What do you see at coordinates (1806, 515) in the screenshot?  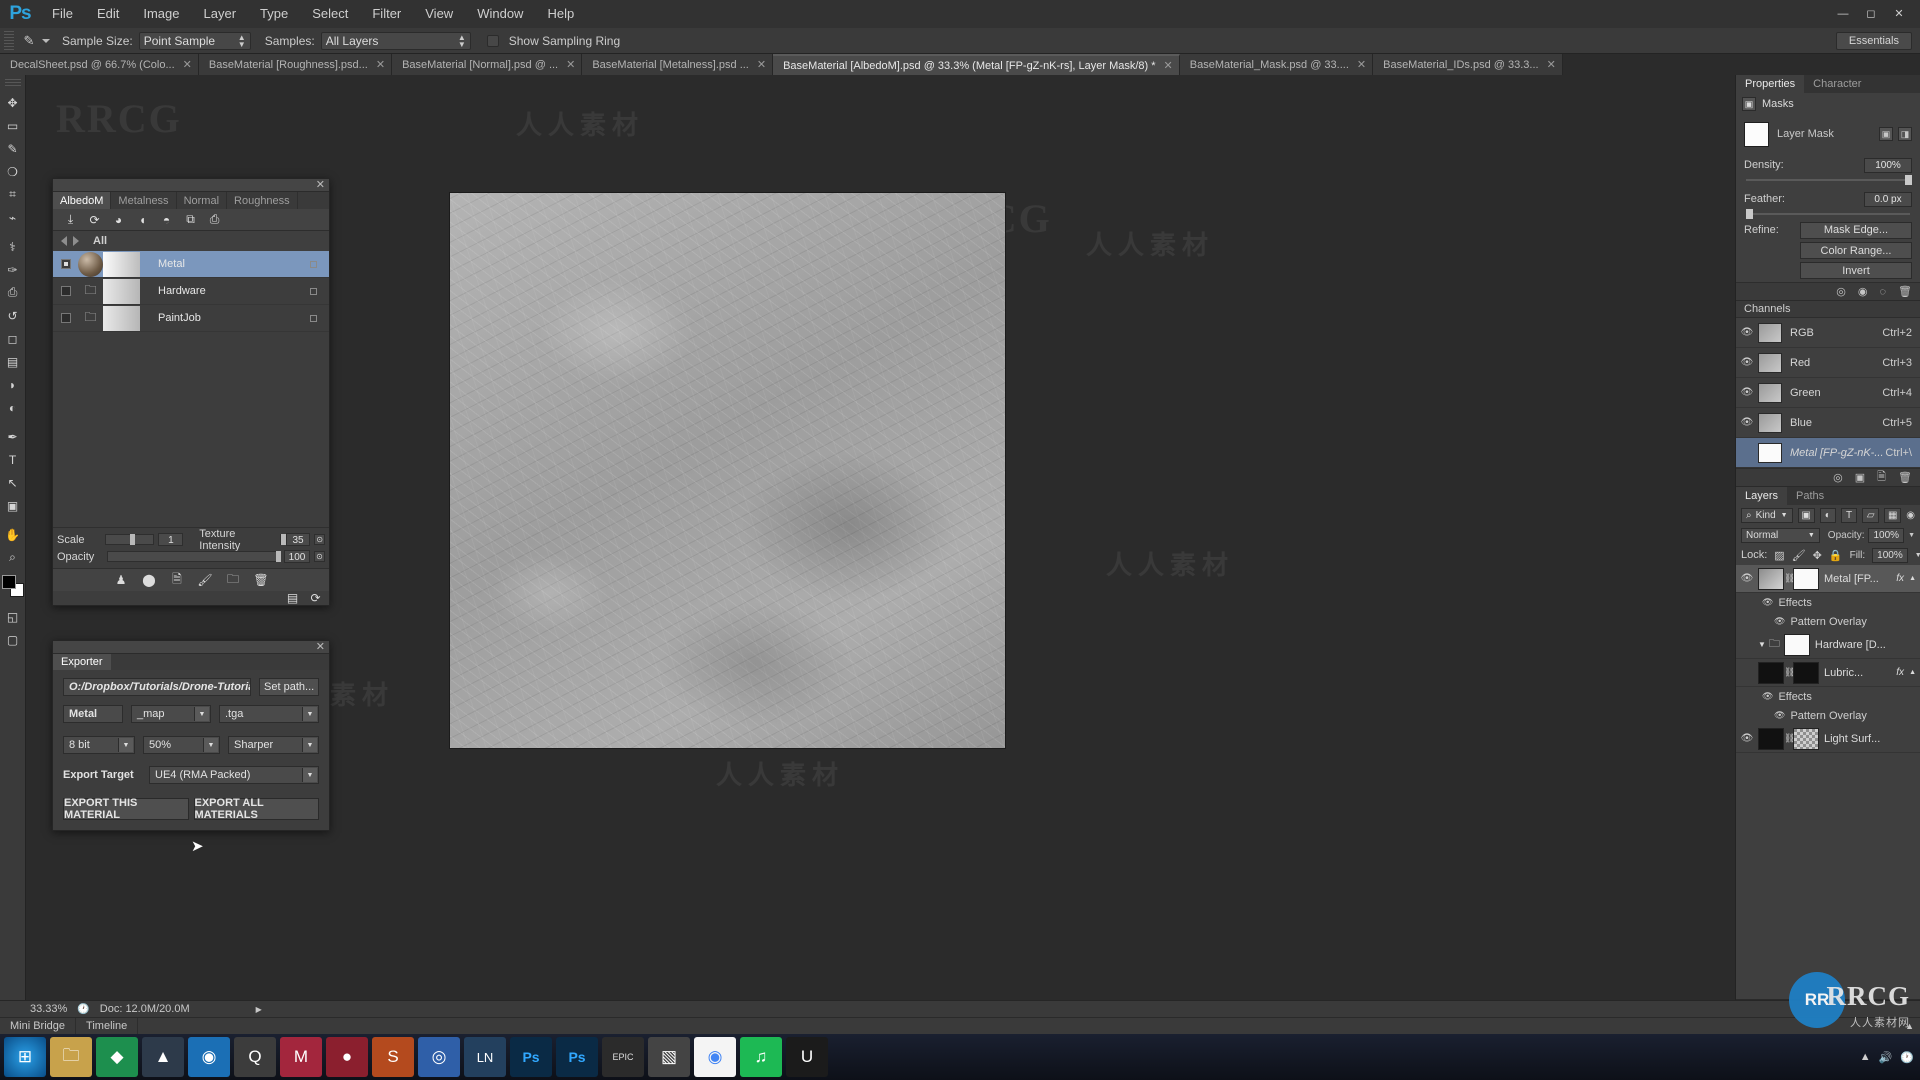 I see `filter-pixel-icon: ▣` at bounding box center [1806, 515].